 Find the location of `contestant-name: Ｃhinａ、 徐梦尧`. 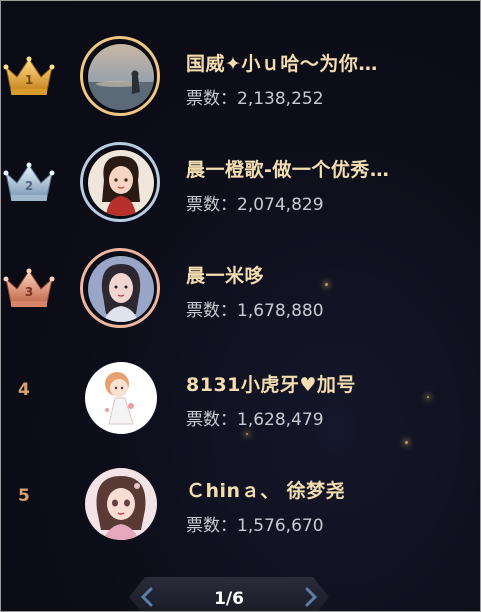

contestant-name: Ｃhinａ、 徐梦尧 is located at coordinates (266, 491).